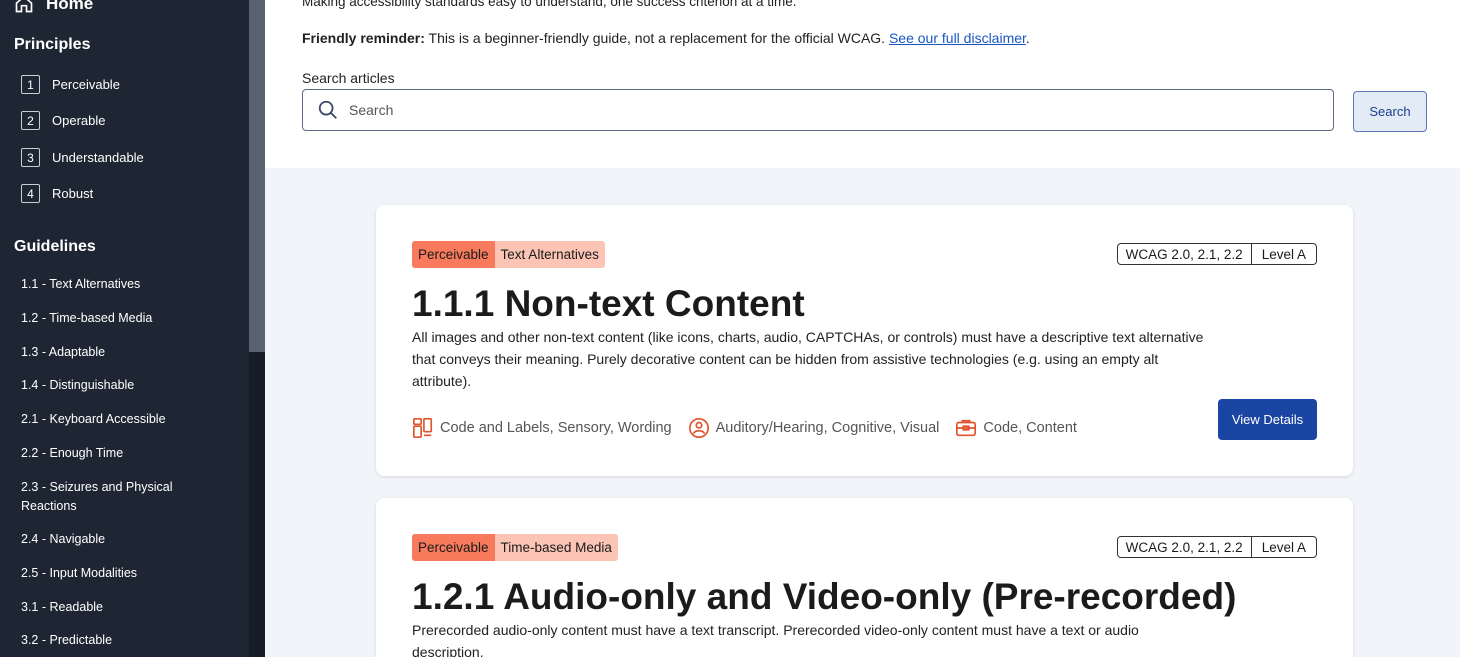 The width and height of the screenshot is (1460, 657). Describe the element at coordinates (348, 78) in the screenshot. I see `search-label: Search articles` at that location.